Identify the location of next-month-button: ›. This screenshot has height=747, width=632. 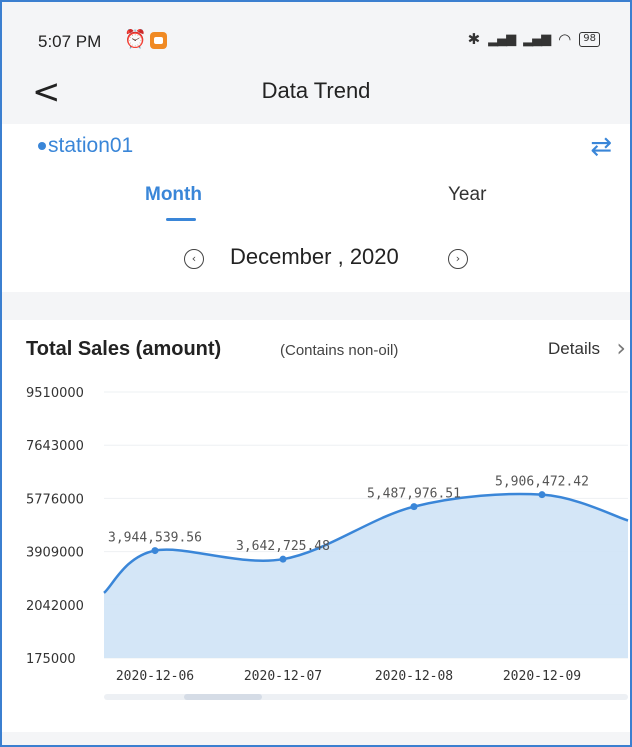
(458, 259).